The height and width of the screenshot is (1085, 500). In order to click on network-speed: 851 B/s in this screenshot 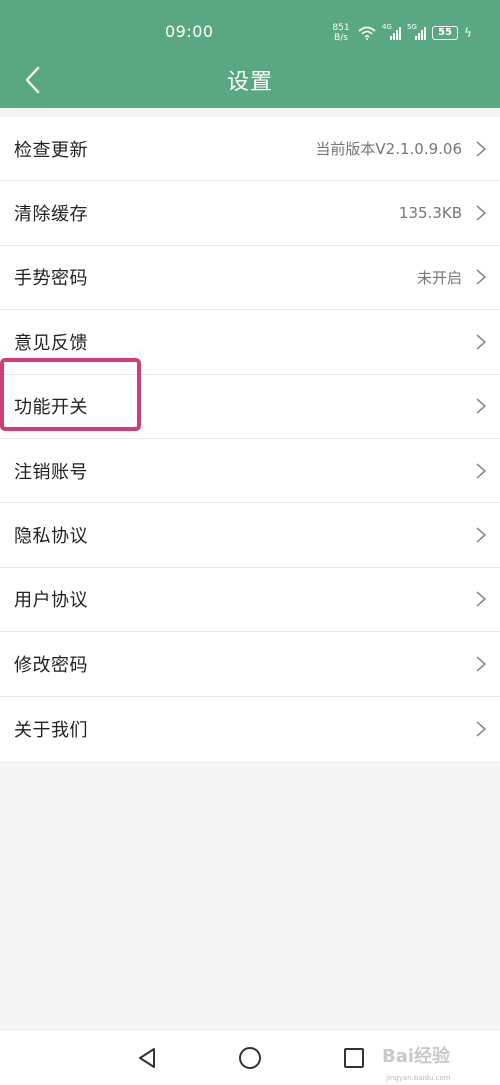, I will do `click(341, 33)`.